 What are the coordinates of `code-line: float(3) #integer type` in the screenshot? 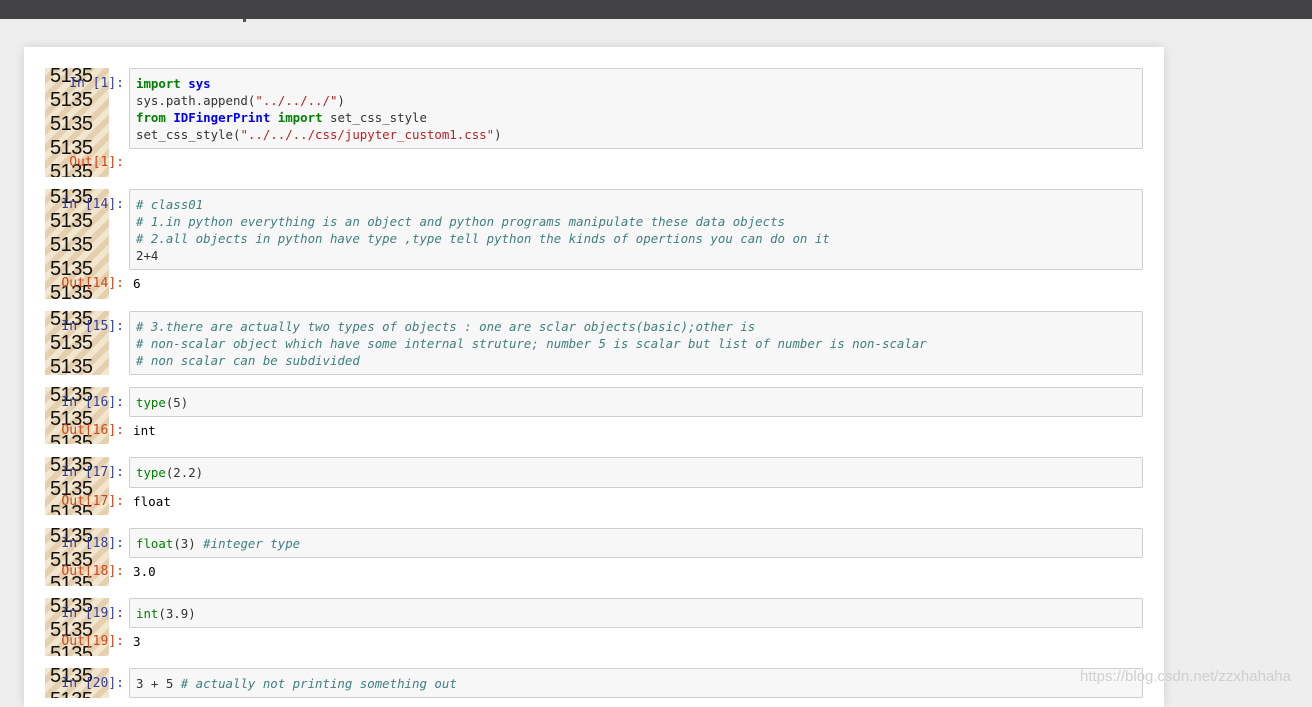 It's located at (218, 543).